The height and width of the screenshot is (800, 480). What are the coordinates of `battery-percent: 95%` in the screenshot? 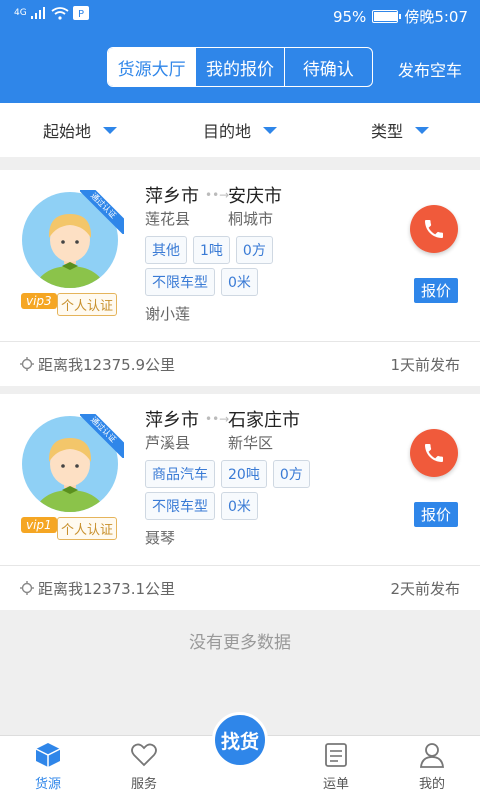 It's located at (349, 16).